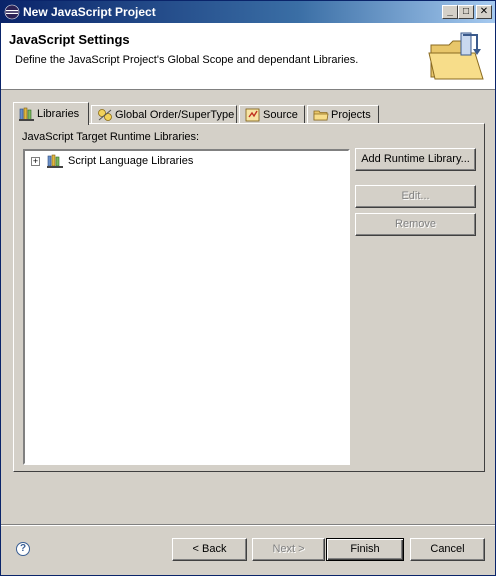  What do you see at coordinates (365, 549) in the screenshot?
I see `finish-button: Finish` at bounding box center [365, 549].